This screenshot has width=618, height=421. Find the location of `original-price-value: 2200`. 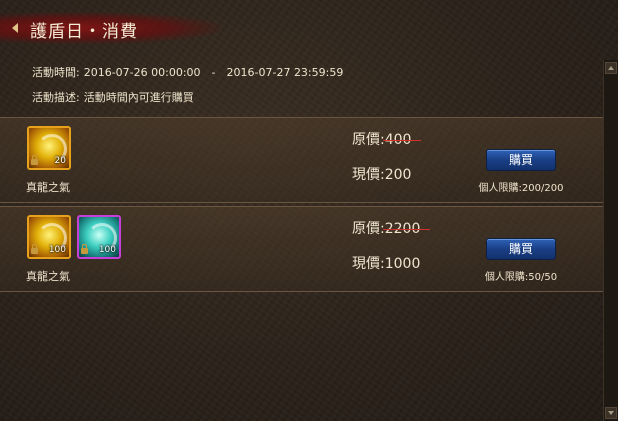

original-price-value: 2200 is located at coordinates (402, 229).